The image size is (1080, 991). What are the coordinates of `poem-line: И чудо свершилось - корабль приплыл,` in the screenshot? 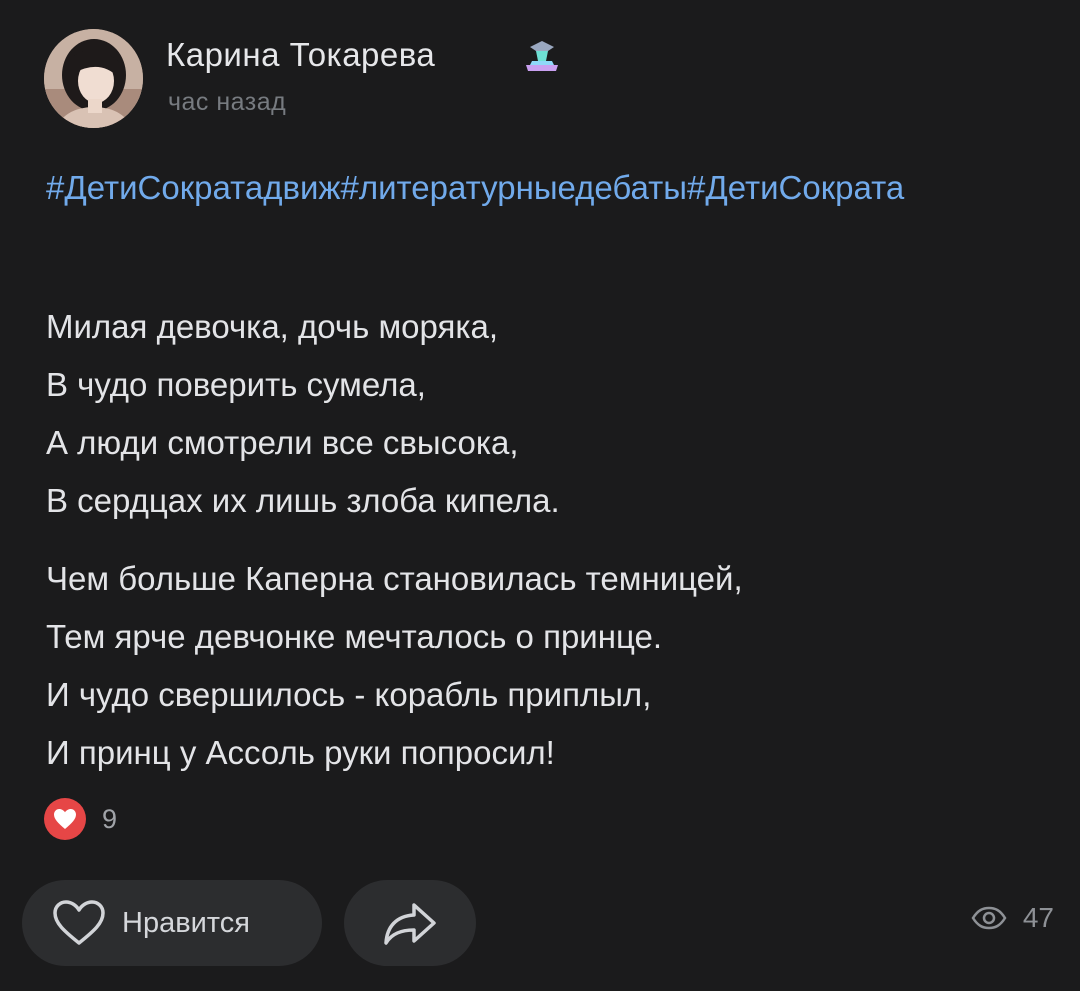 It's located at (349, 694).